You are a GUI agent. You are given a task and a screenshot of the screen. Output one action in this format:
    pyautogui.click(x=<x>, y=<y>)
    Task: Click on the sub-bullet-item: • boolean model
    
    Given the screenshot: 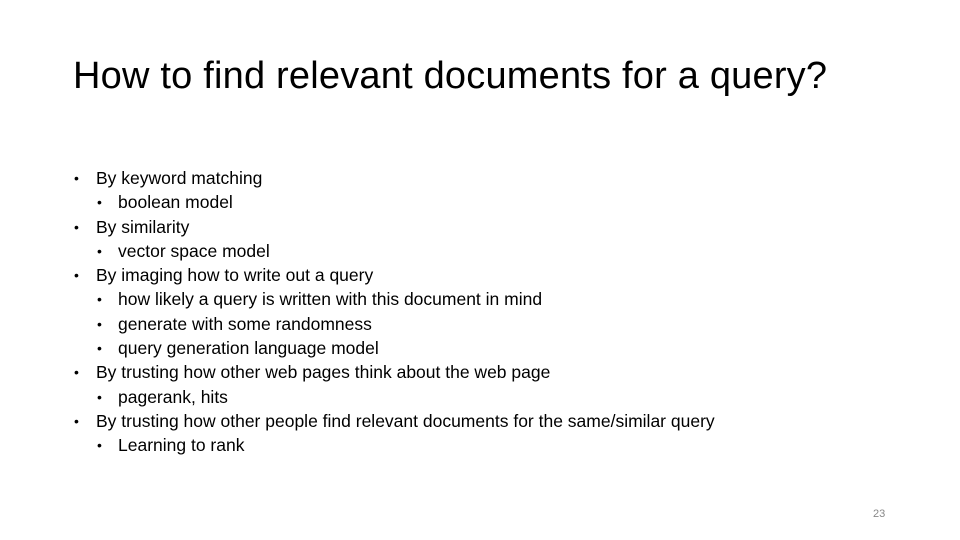 What is the action you would take?
    pyautogui.click(x=394, y=202)
    